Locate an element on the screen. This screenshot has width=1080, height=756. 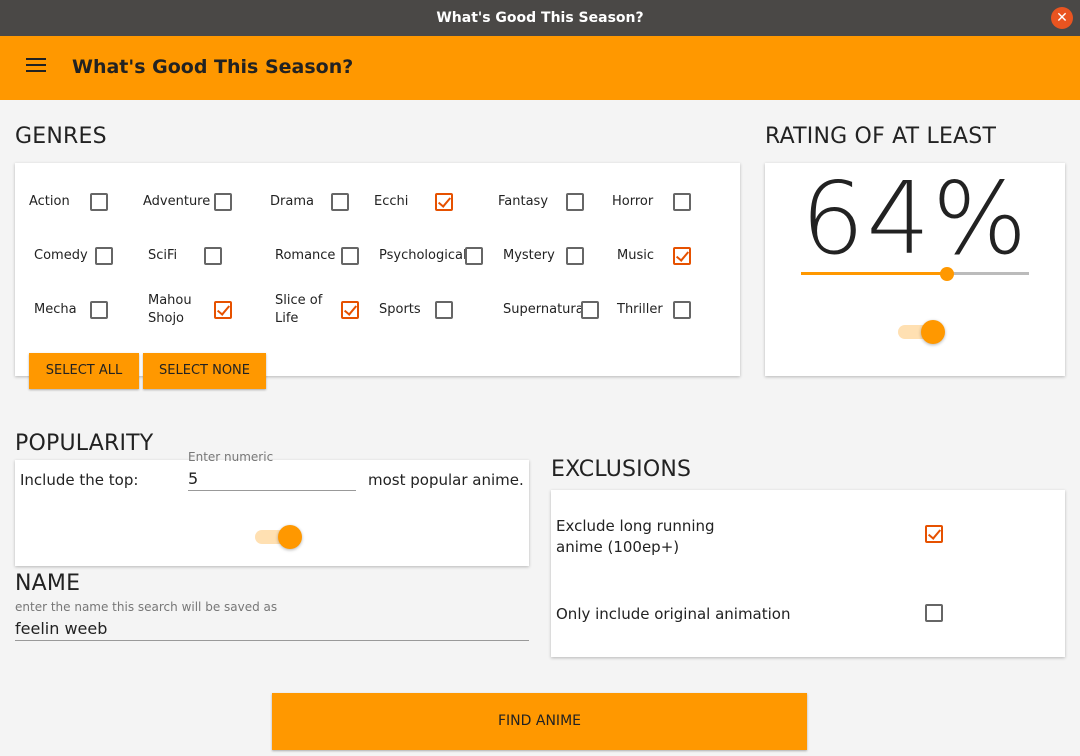
genre-label: Comedy is located at coordinates (61, 255).